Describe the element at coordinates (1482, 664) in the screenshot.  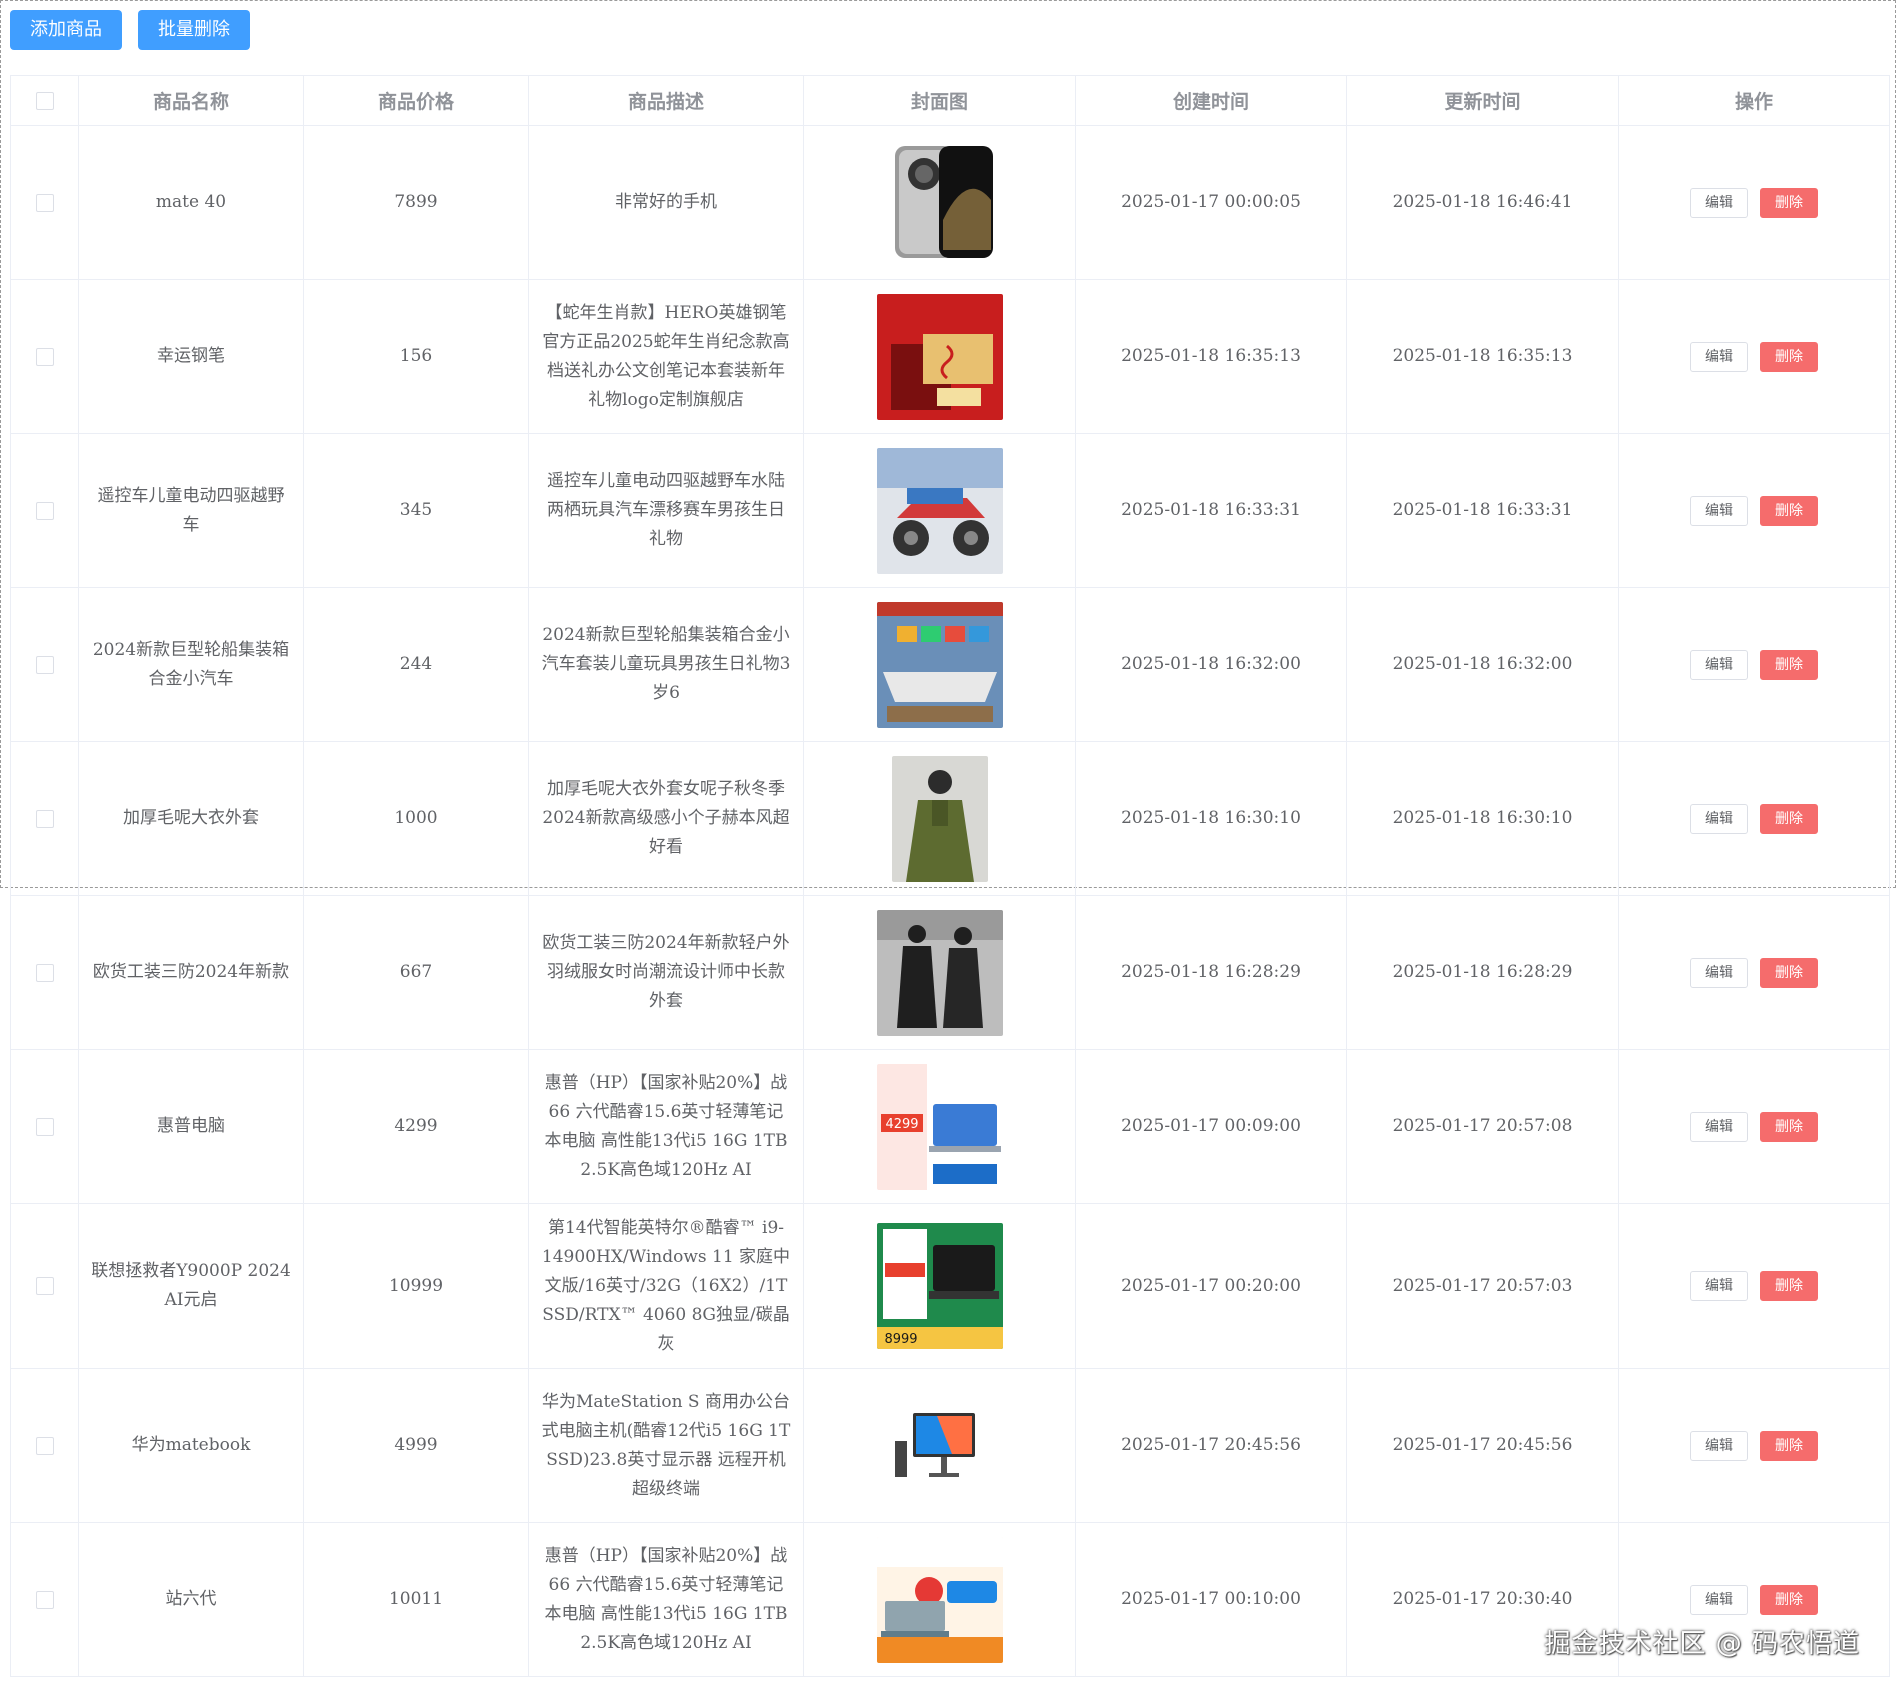
I see `updated-time: 2025-01-18 16:32:00` at that location.